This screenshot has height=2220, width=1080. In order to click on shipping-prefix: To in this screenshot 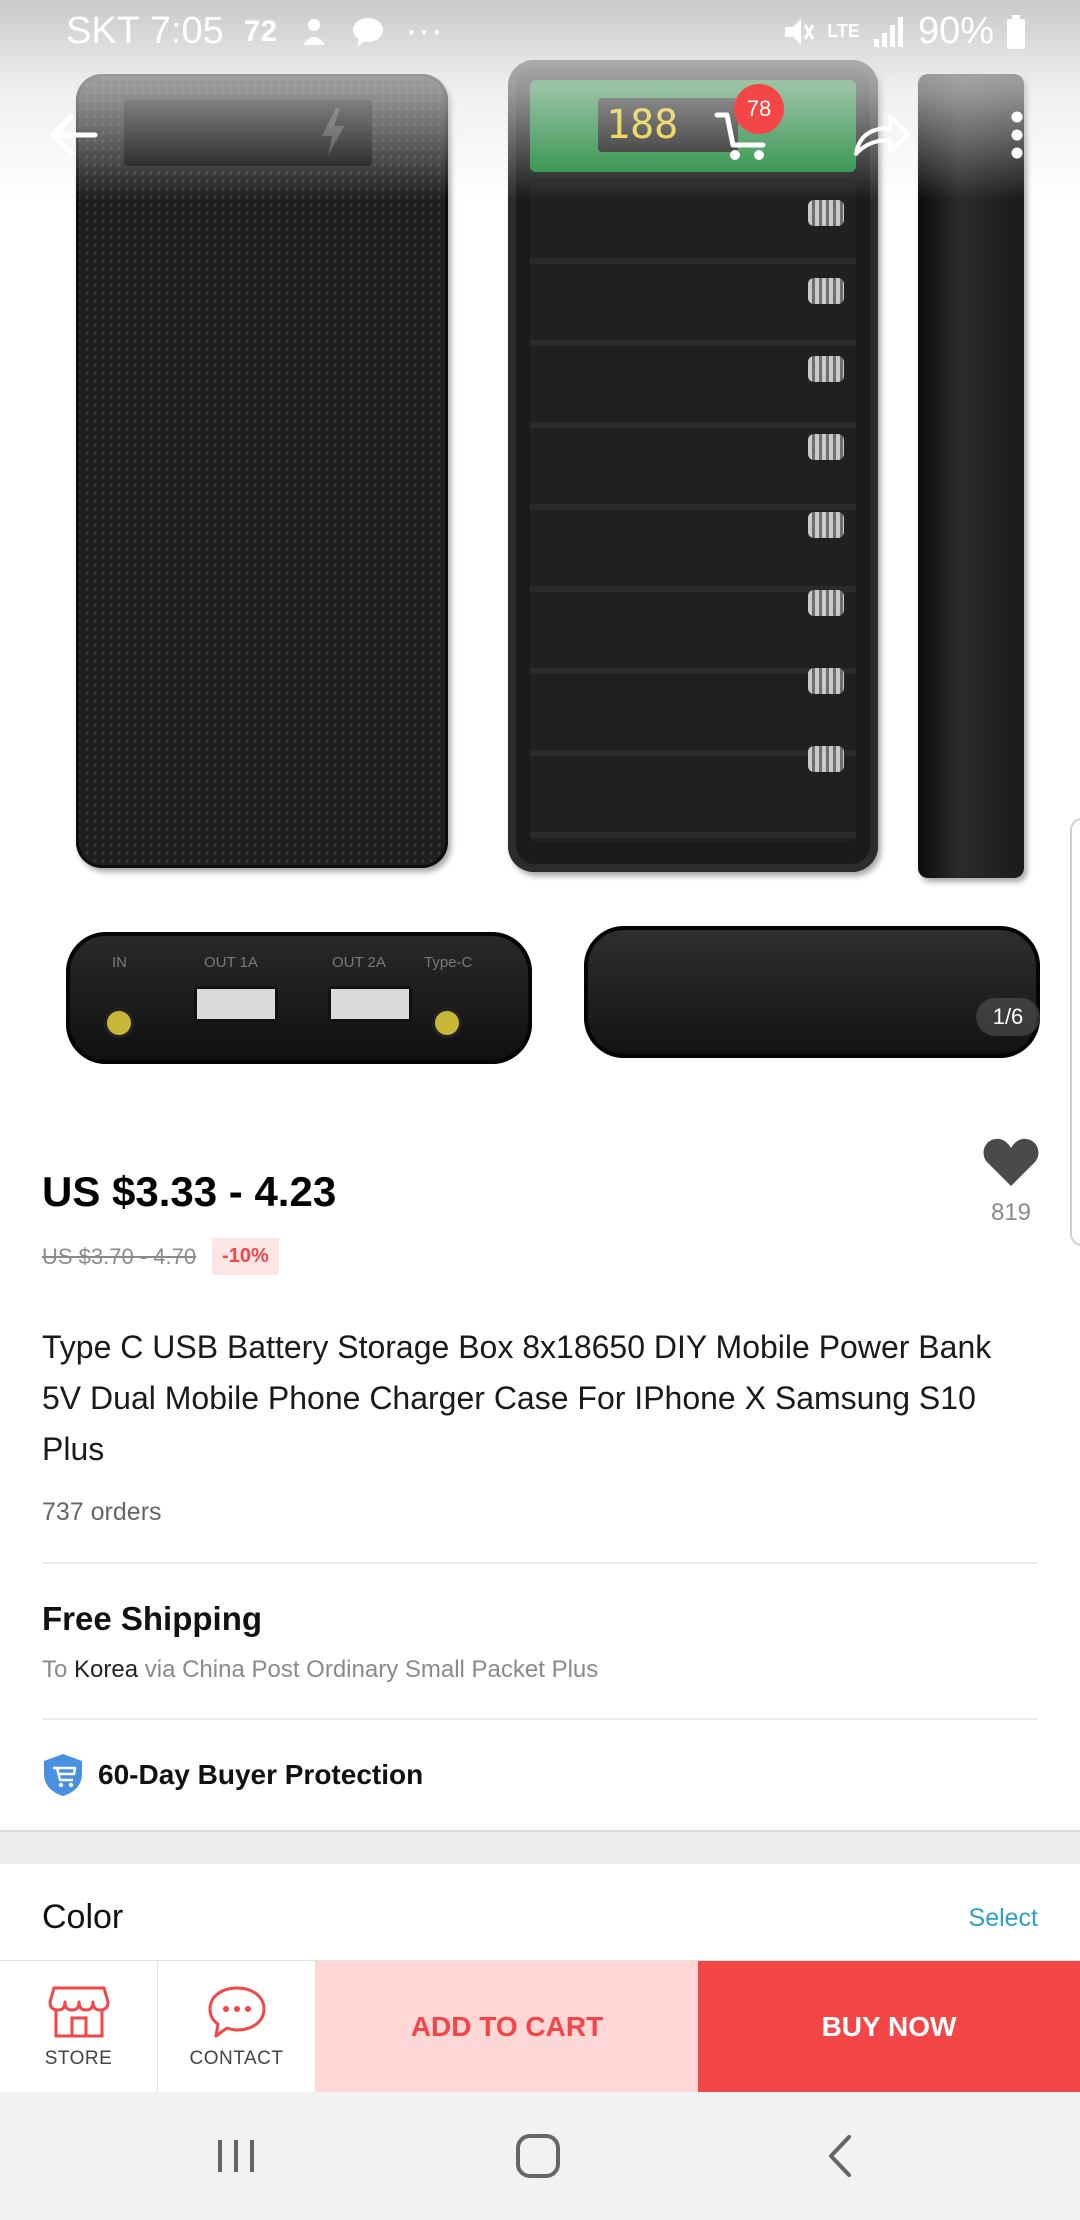, I will do `click(55, 1669)`.